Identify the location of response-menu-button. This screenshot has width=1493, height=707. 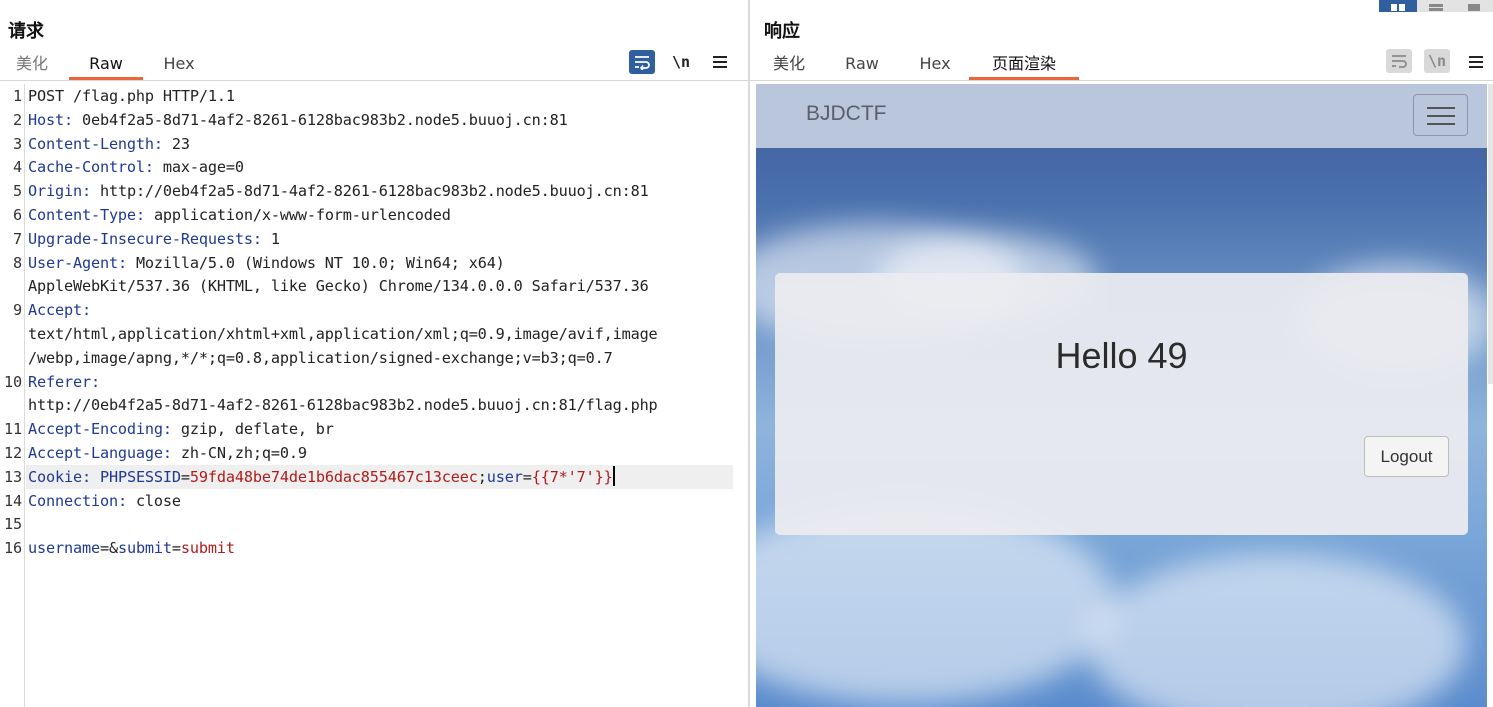
(1476, 62).